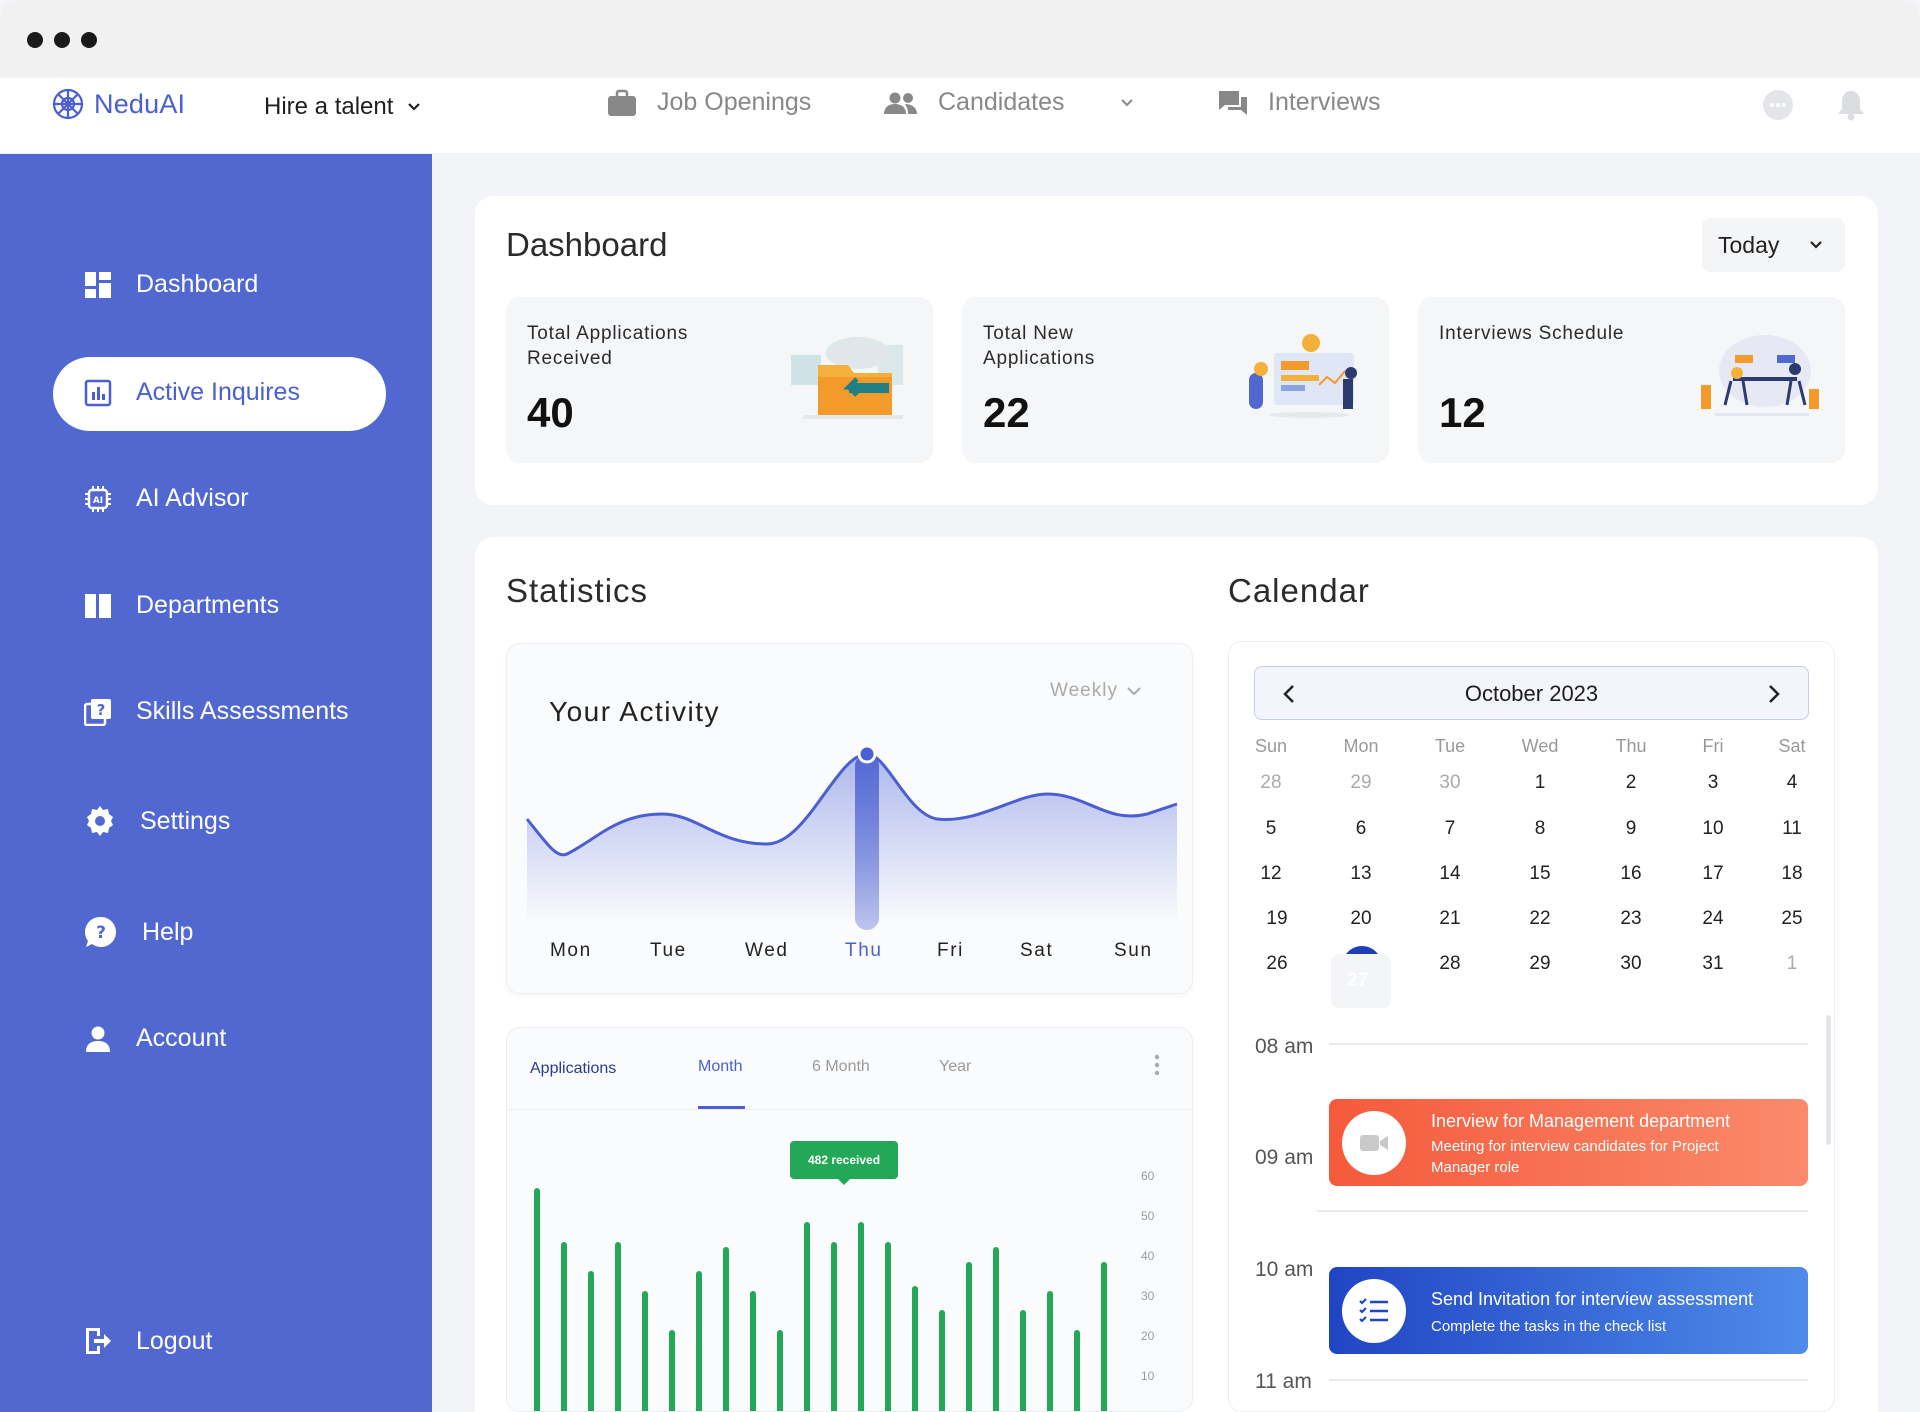 The image size is (1920, 1412). What do you see at coordinates (155, 1038) in the screenshot?
I see `sidebar-item-account: Account` at bounding box center [155, 1038].